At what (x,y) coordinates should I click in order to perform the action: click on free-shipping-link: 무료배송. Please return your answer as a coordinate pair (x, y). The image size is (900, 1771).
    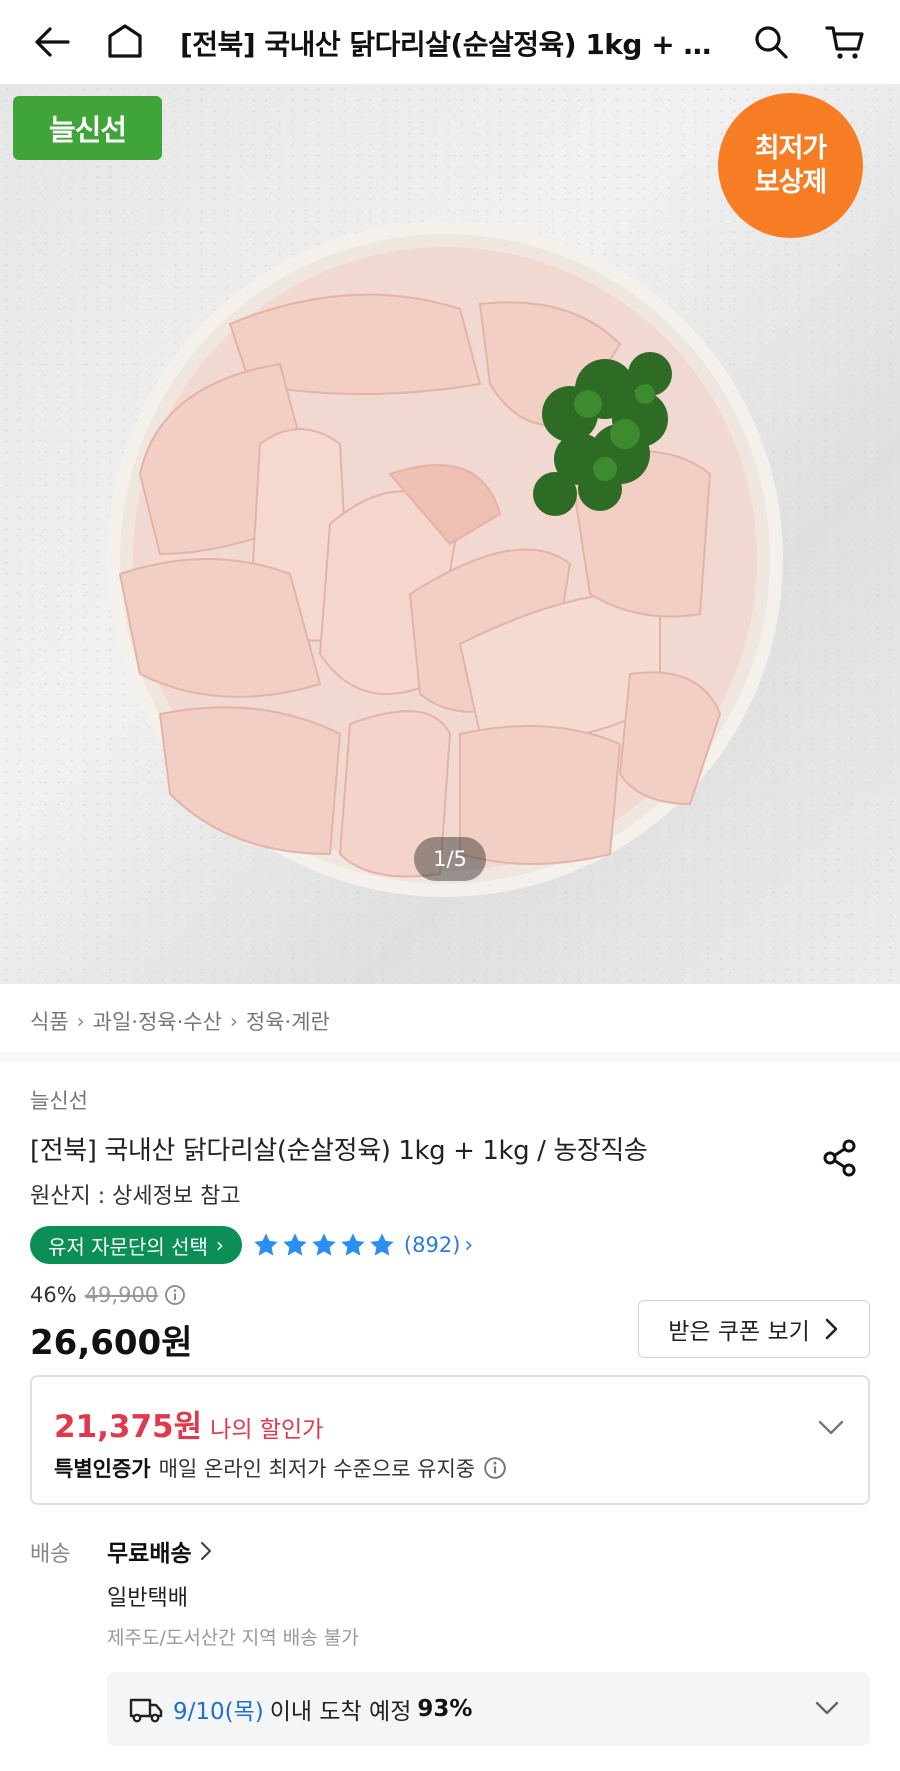
    Looking at the image, I should click on (159, 1551).